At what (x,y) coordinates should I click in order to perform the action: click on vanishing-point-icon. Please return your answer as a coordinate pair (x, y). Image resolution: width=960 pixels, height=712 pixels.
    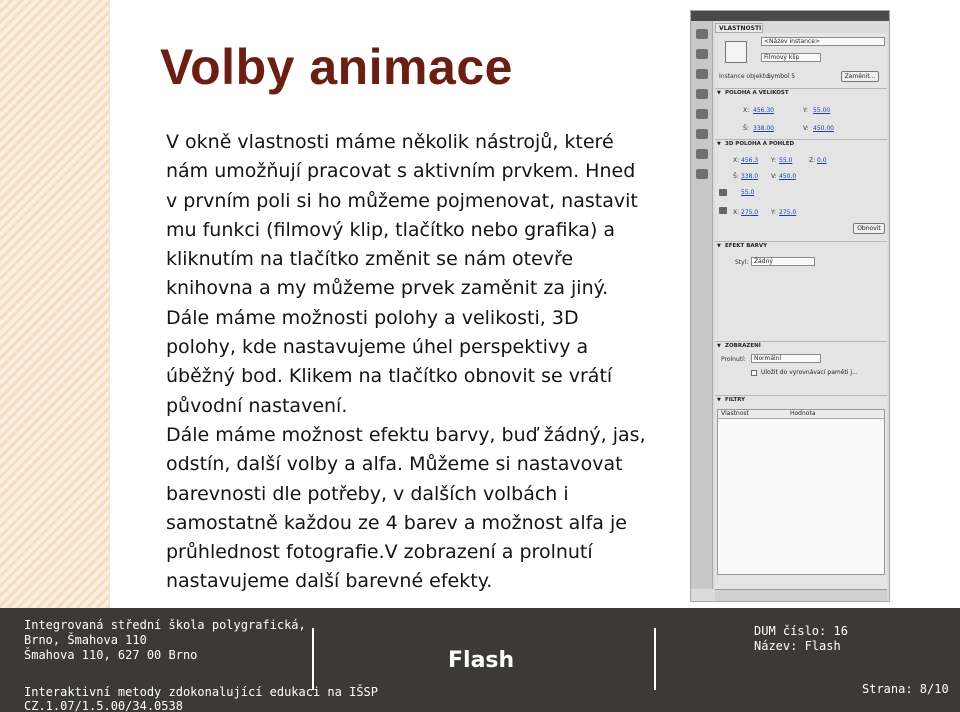
    Looking at the image, I should click on (723, 210).